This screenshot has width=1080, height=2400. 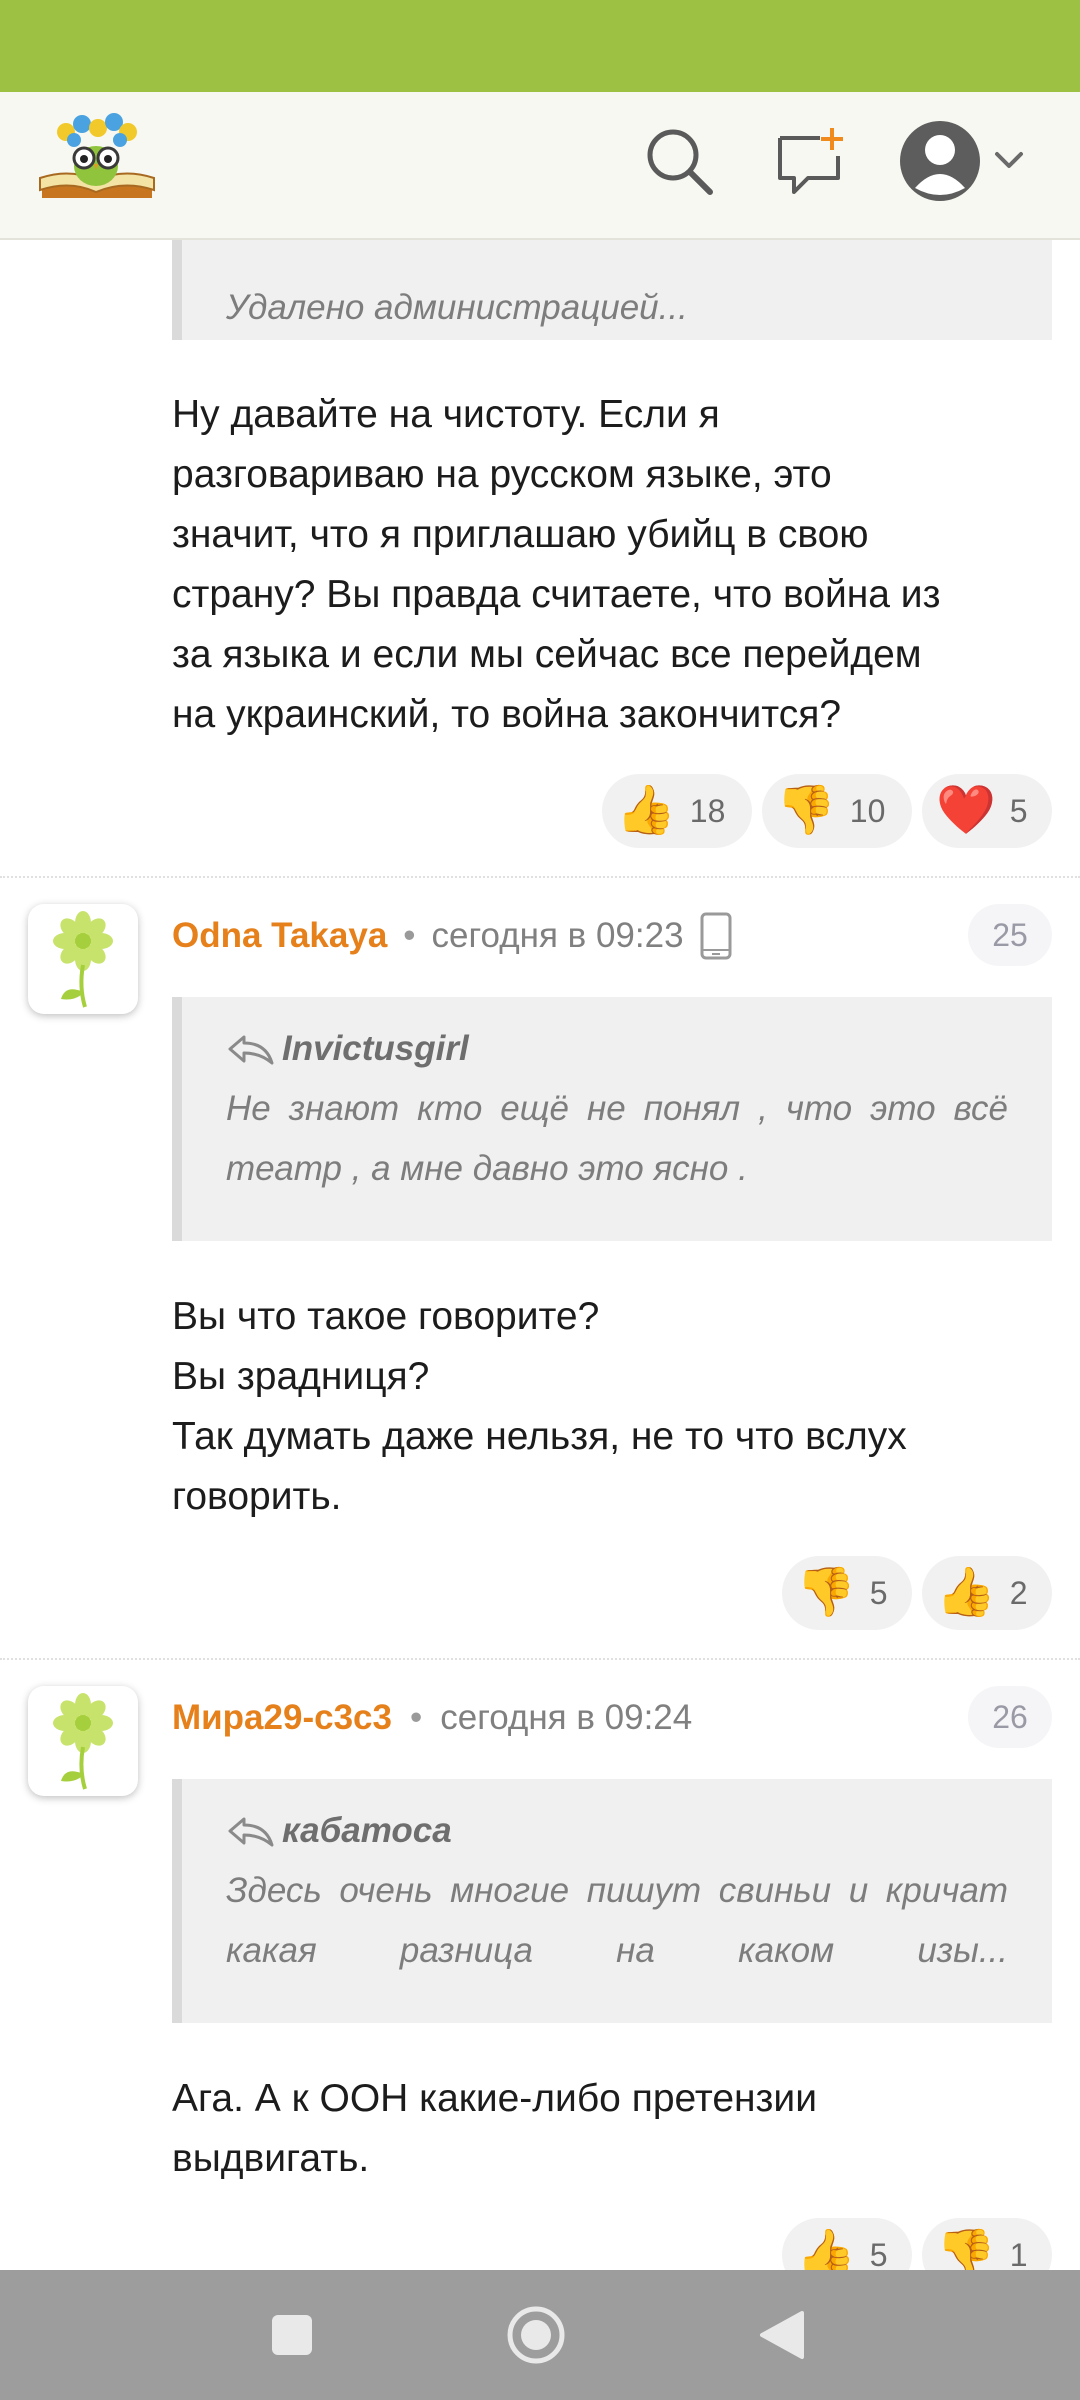 I want to click on quote-text-line: Не знают кто ещё не понял , что это всё, so click(x=617, y=1108).